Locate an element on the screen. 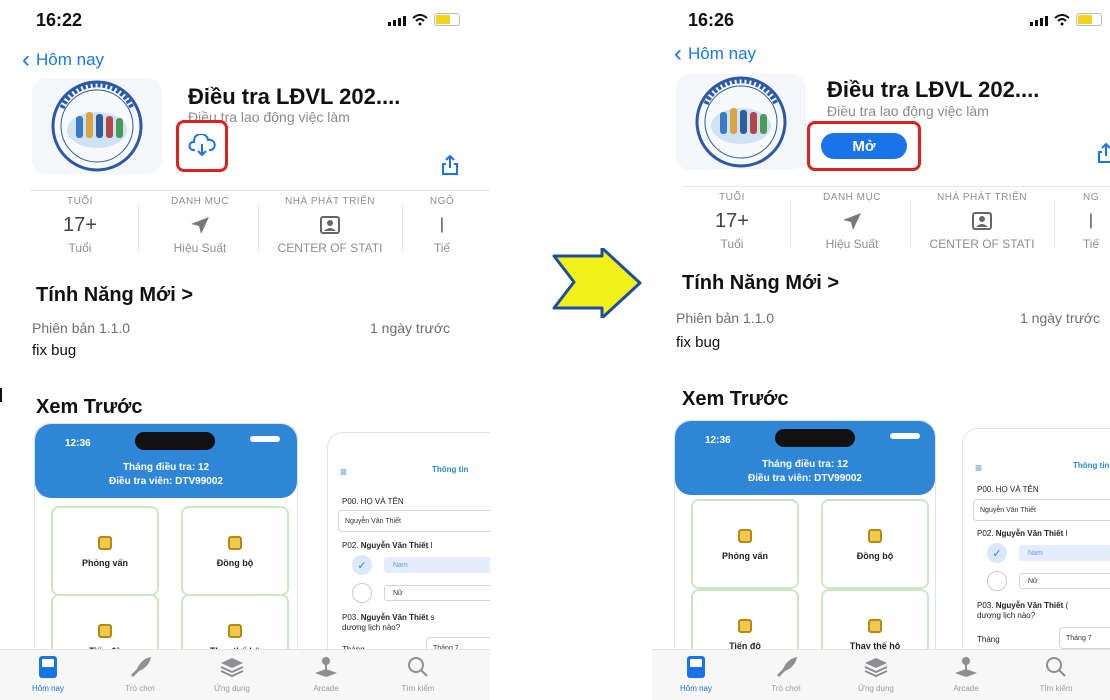 This screenshot has height=700, width=1110. back-label: Hôm nay is located at coordinates (70, 59).